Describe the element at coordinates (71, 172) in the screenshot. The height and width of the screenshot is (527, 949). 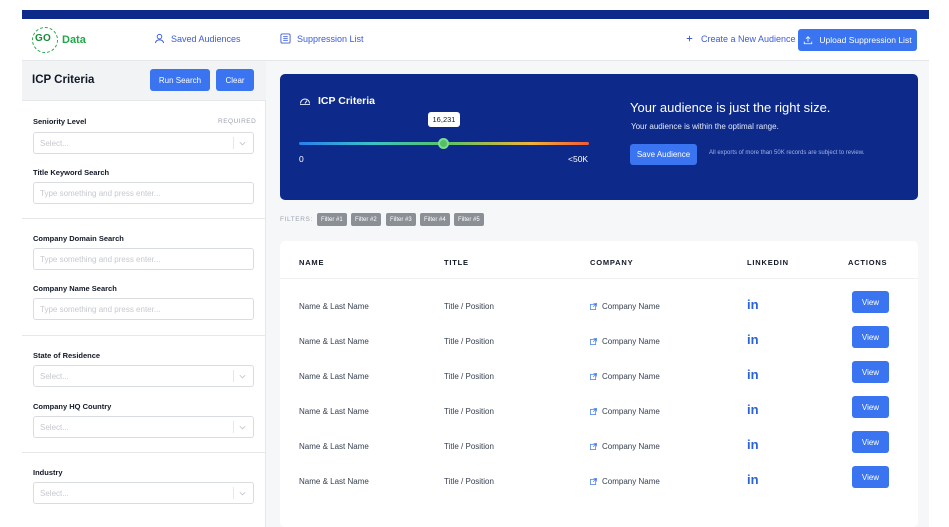
I see `title-keyword-label: Title Keyword Search` at that location.